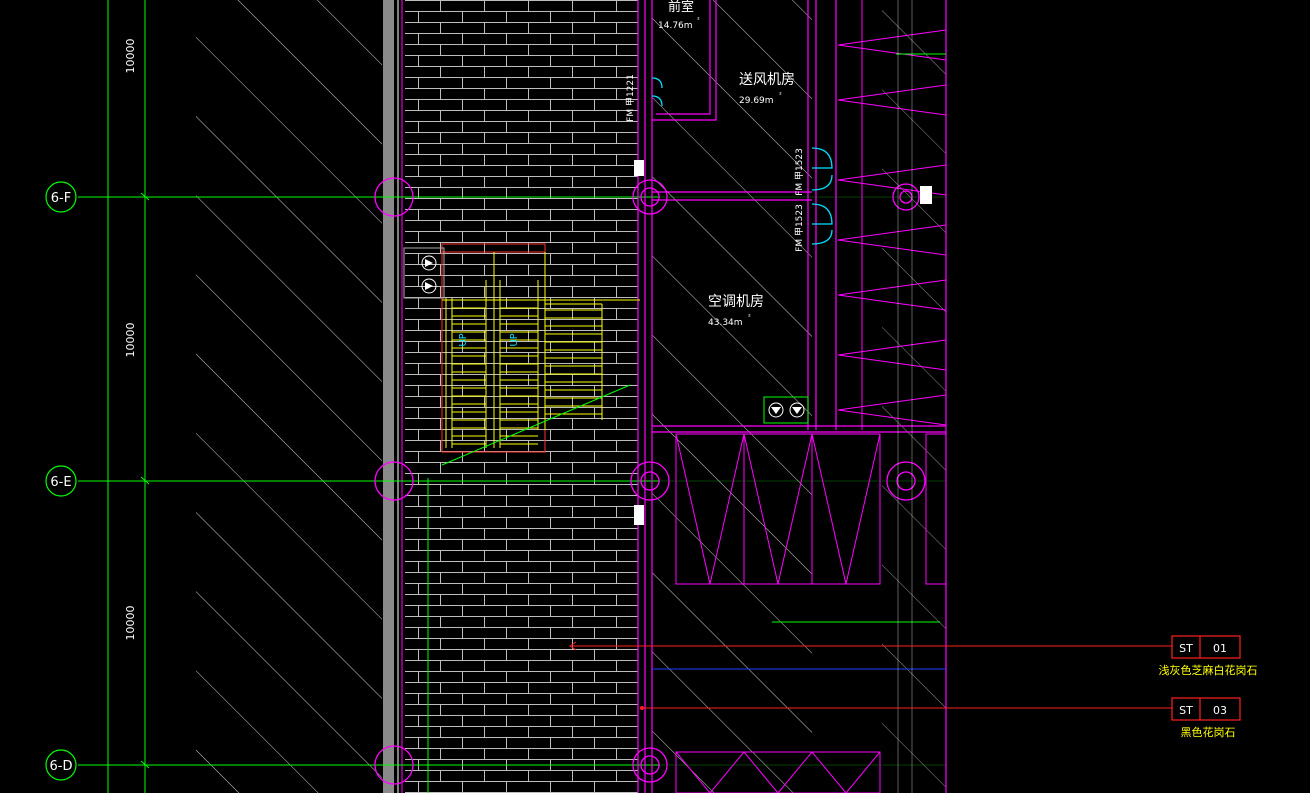  I want to click on grid-axis-6F: 6-F, so click(61, 197).